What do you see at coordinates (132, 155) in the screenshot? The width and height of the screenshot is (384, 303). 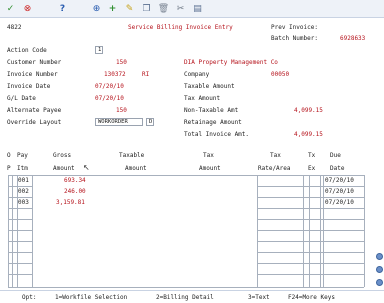 I see `col-taxable-header: Taxable` at bounding box center [132, 155].